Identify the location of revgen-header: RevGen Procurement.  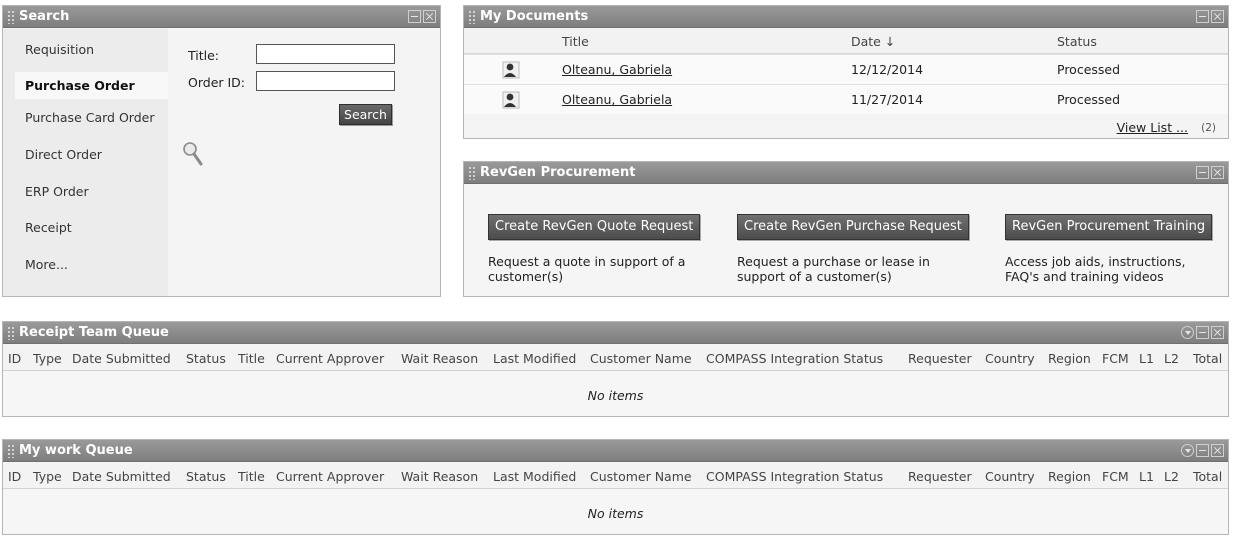
(846, 173).